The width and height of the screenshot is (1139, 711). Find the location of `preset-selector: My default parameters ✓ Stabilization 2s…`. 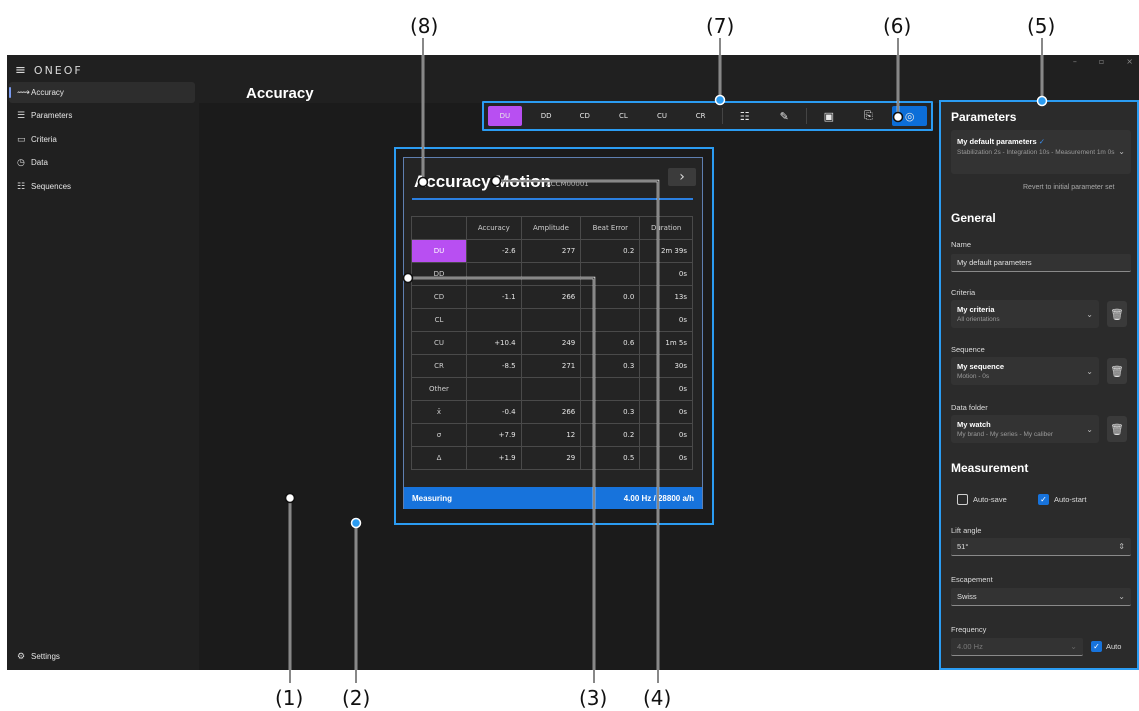

preset-selector: My default parameters ✓ Stabilization 2s… is located at coordinates (1041, 152).